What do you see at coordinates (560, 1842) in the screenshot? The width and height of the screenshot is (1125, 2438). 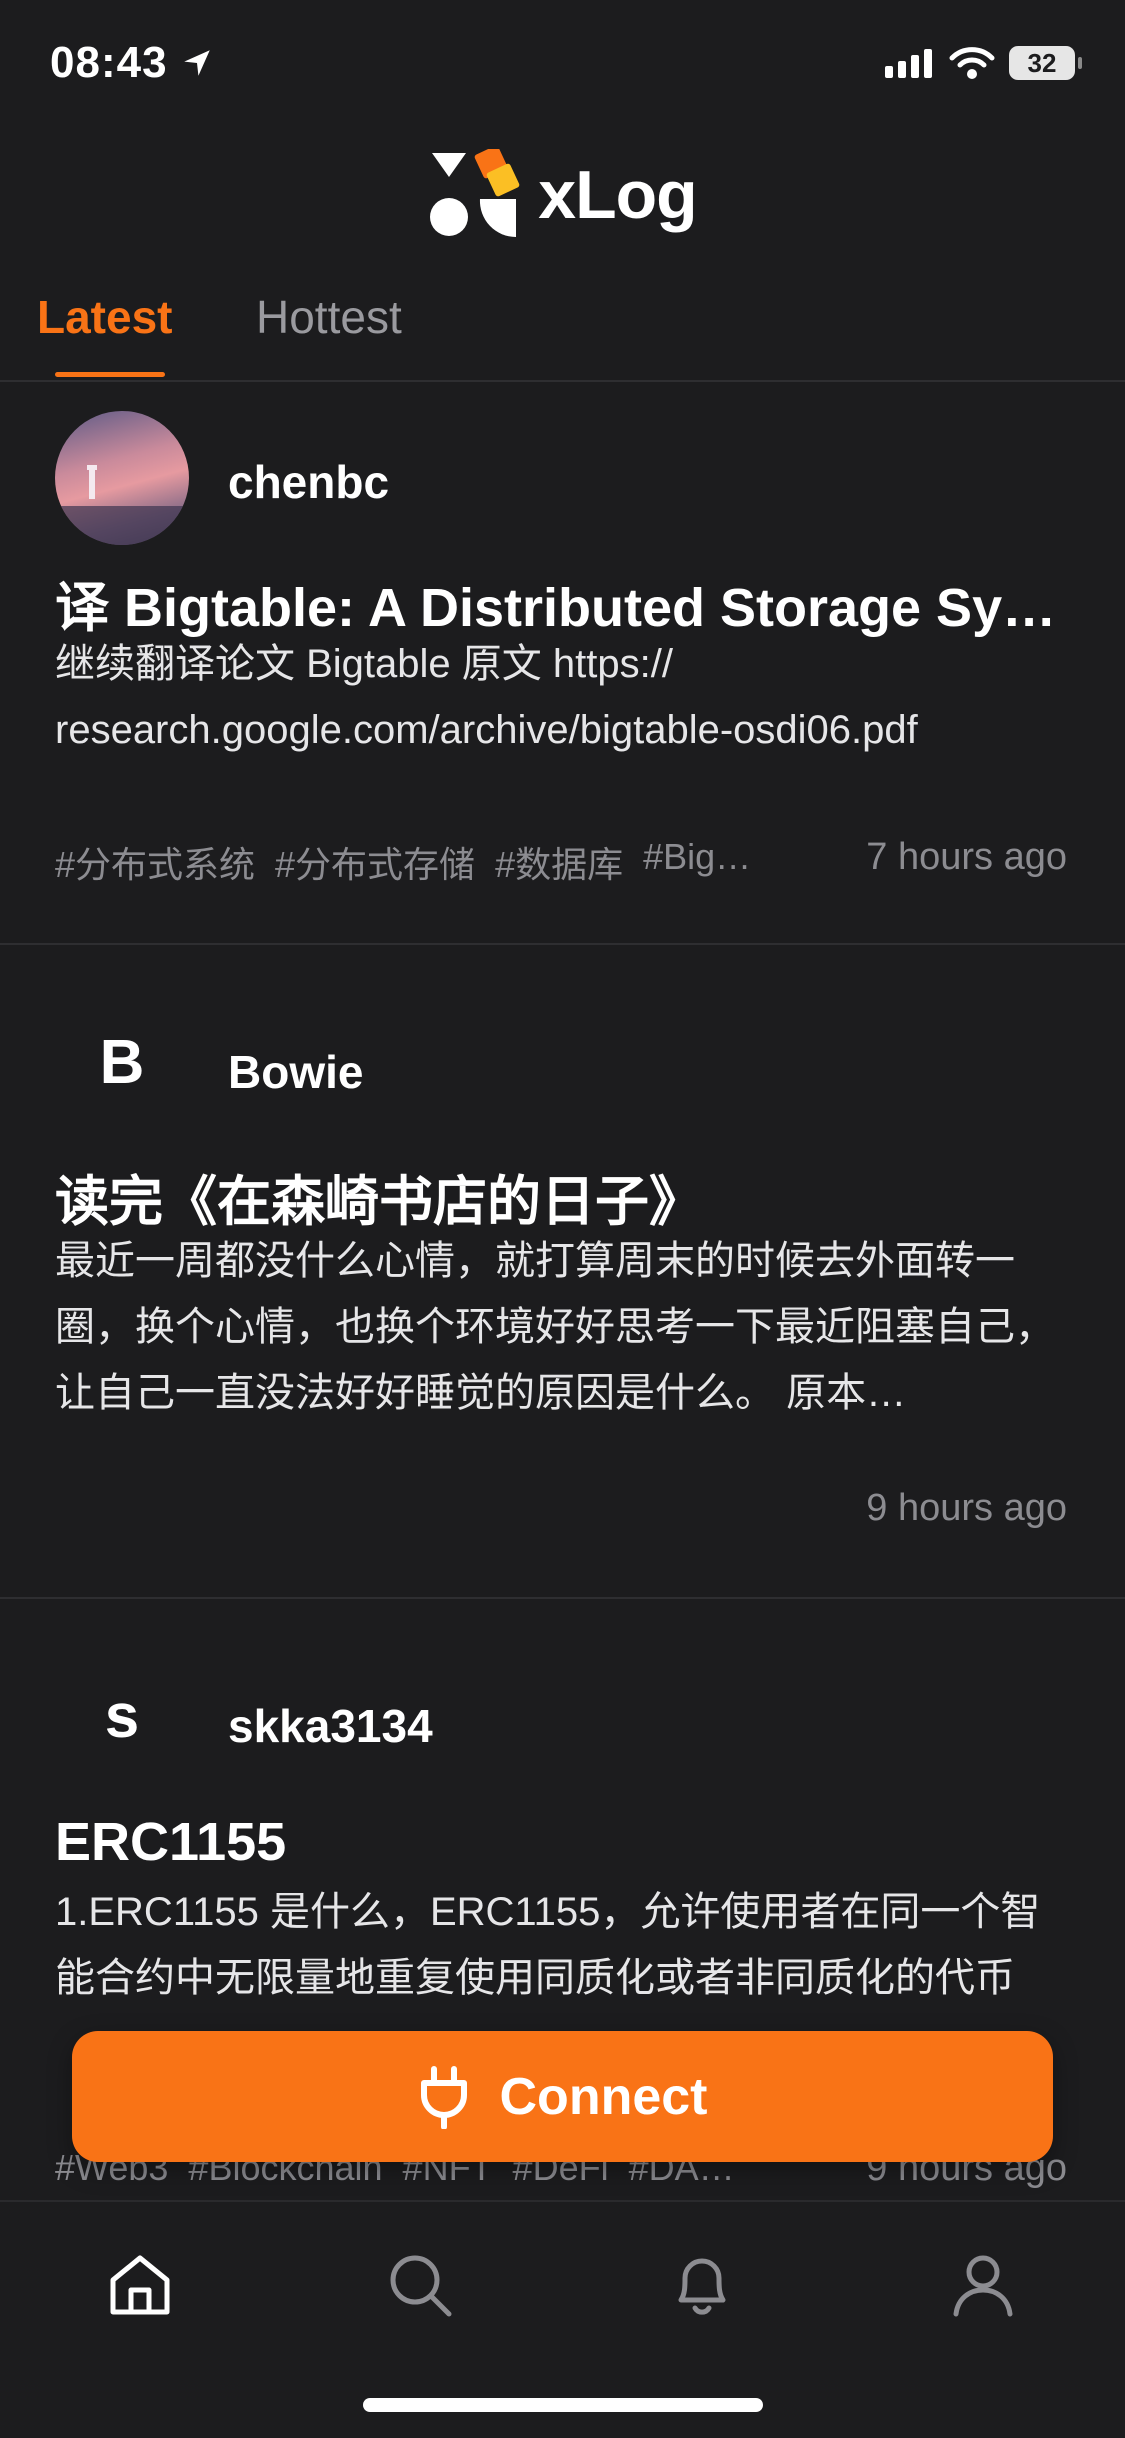 I see `post-title: ERC1155` at bounding box center [560, 1842].